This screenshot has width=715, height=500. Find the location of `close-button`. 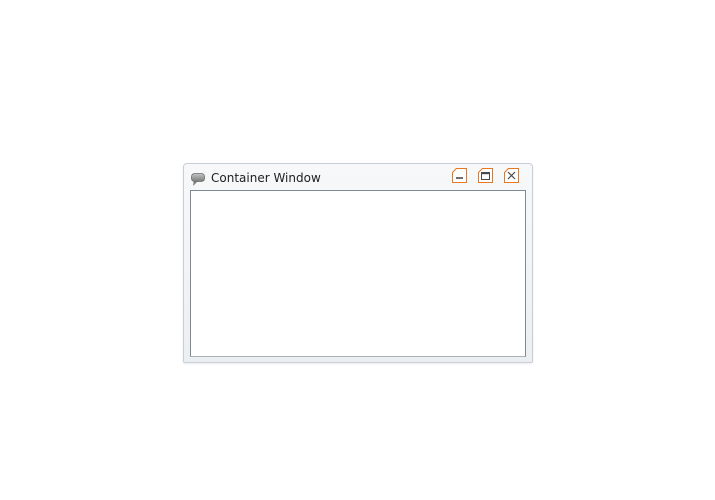

close-button is located at coordinates (511, 175).